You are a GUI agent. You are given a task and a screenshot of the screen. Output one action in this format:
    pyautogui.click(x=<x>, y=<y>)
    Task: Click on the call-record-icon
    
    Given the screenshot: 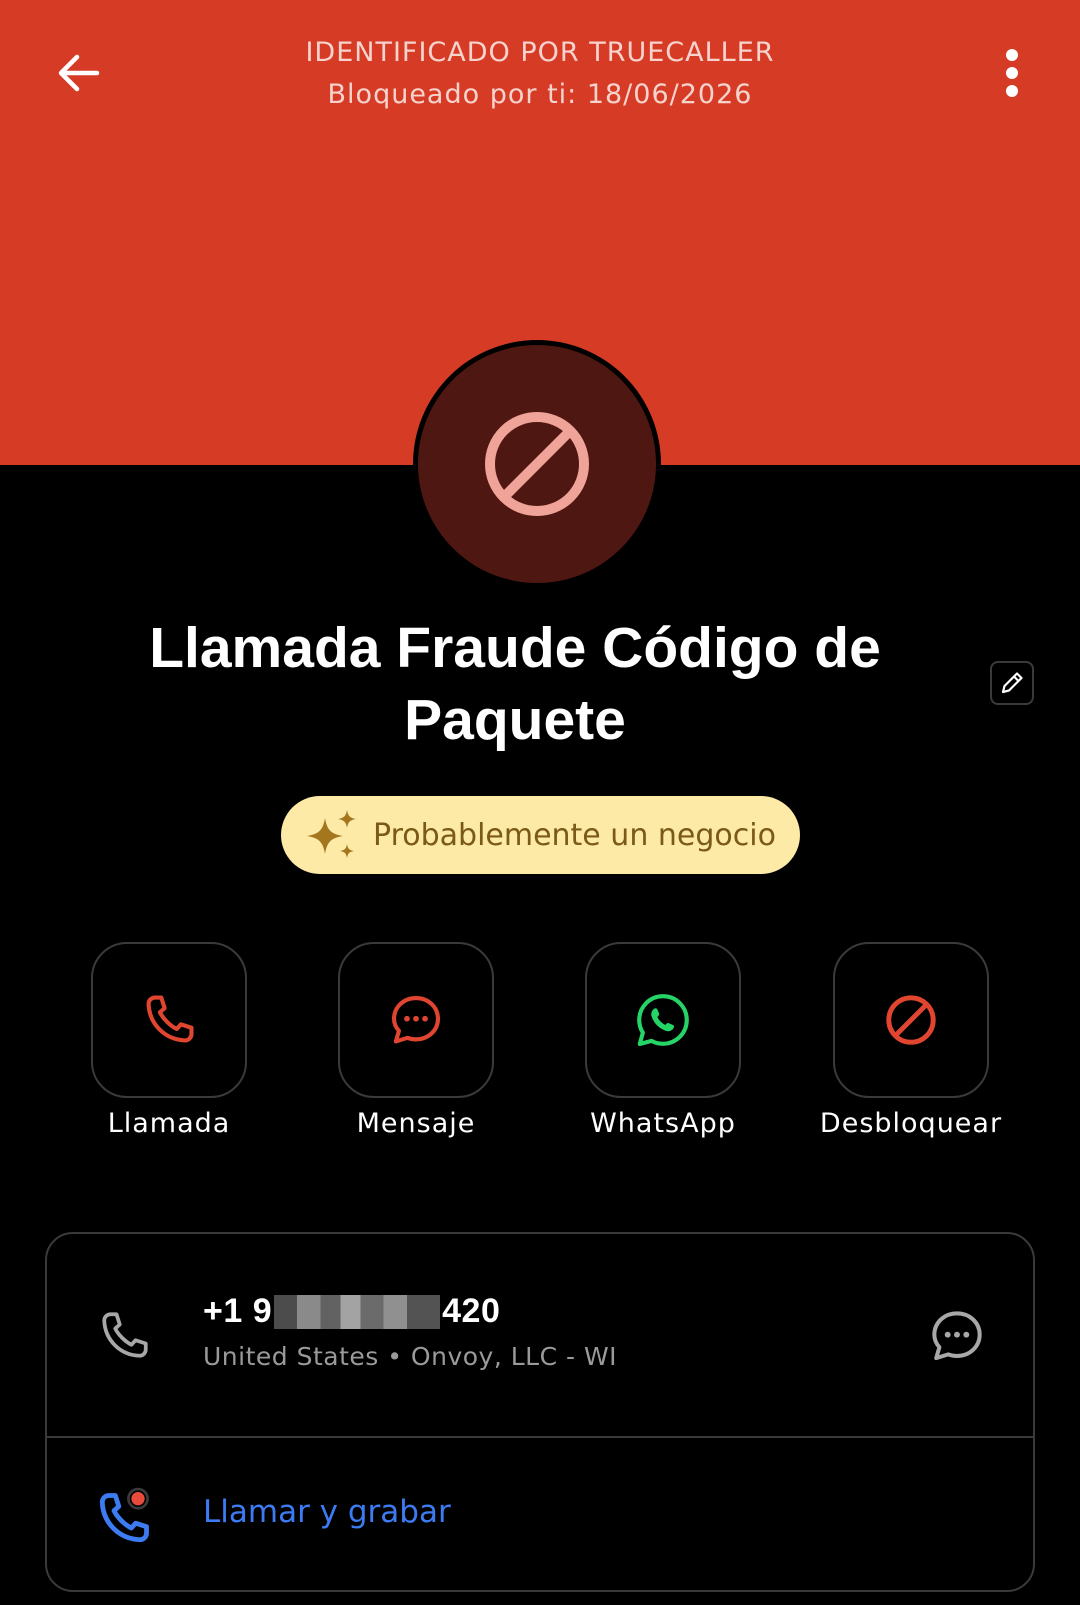 What is the action you would take?
    pyautogui.click(x=124, y=1515)
    